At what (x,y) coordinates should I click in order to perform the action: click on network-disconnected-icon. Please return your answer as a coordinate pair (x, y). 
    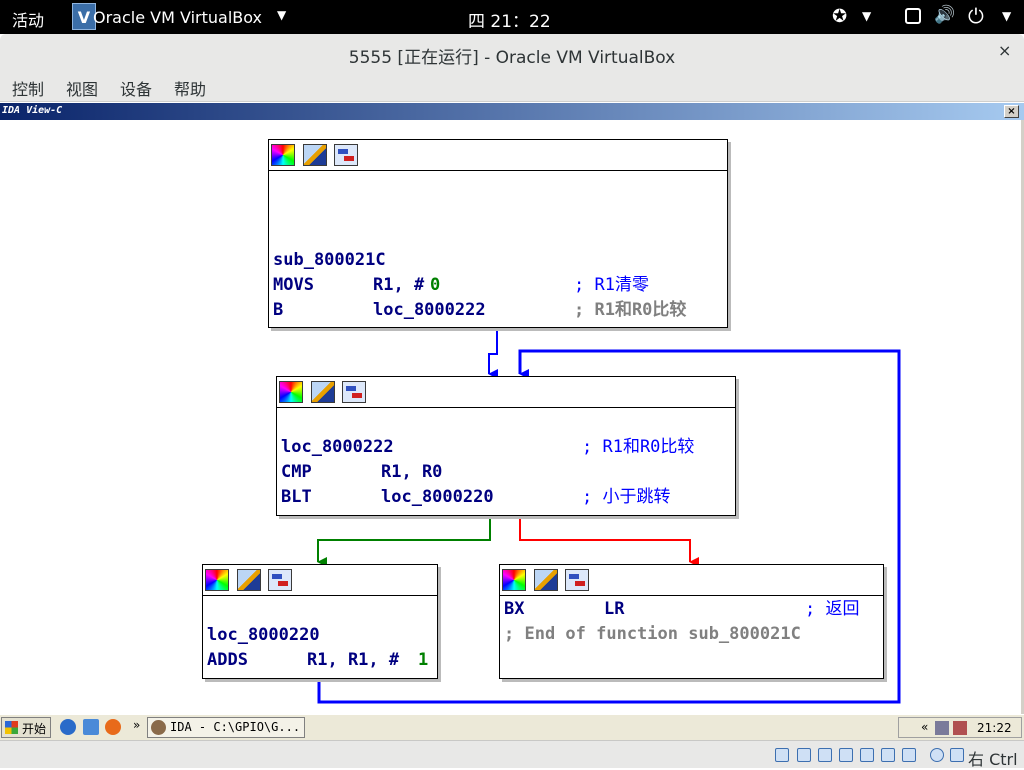
    Looking at the image, I should click on (960, 728).